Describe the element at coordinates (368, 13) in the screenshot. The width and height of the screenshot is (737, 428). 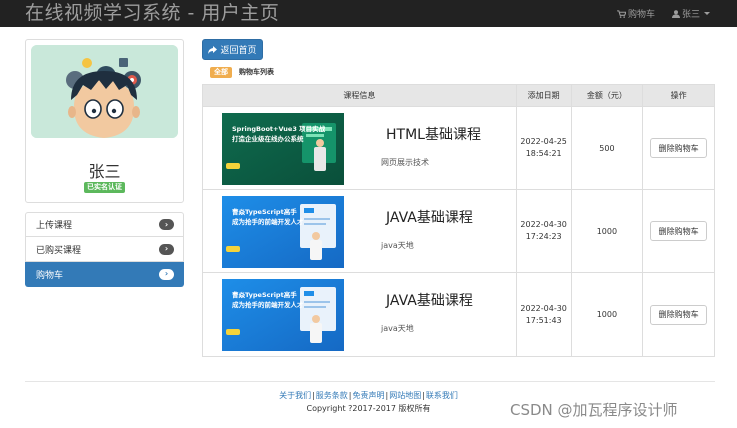
I see `top-navbar: 在线视频学习系统 - 用户主页 购物车 张三` at that location.